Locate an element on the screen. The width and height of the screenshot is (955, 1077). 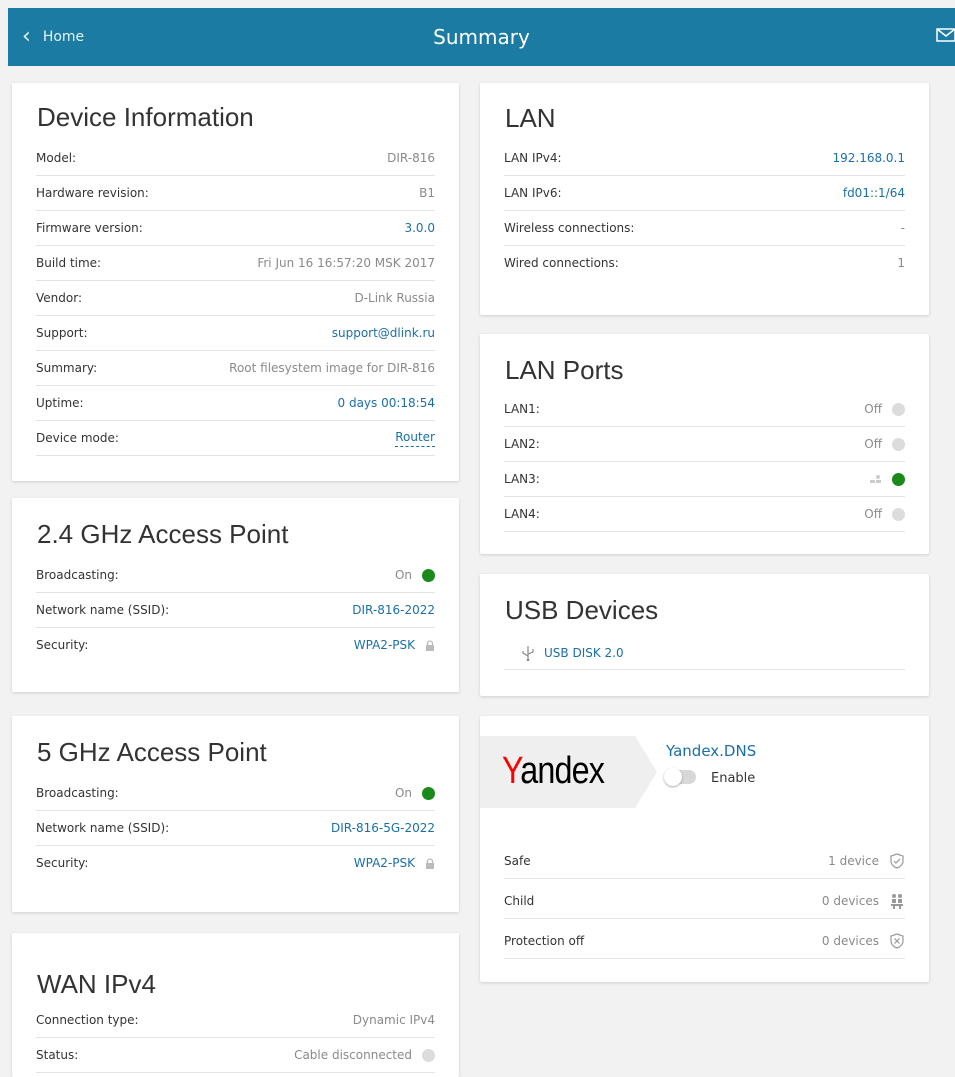
yandex-logo: Yandex is located at coordinates (553, 771).